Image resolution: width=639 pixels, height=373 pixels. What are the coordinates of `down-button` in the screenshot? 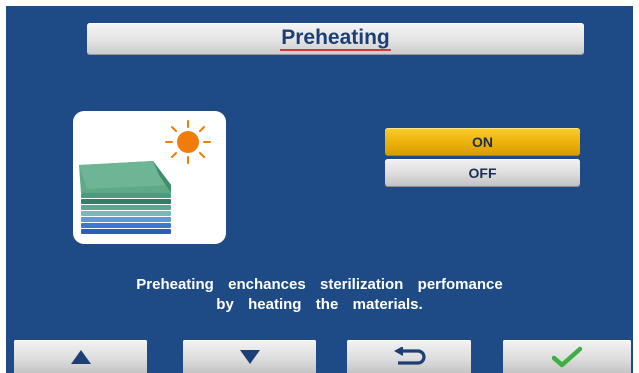 It's located at (249, 356).